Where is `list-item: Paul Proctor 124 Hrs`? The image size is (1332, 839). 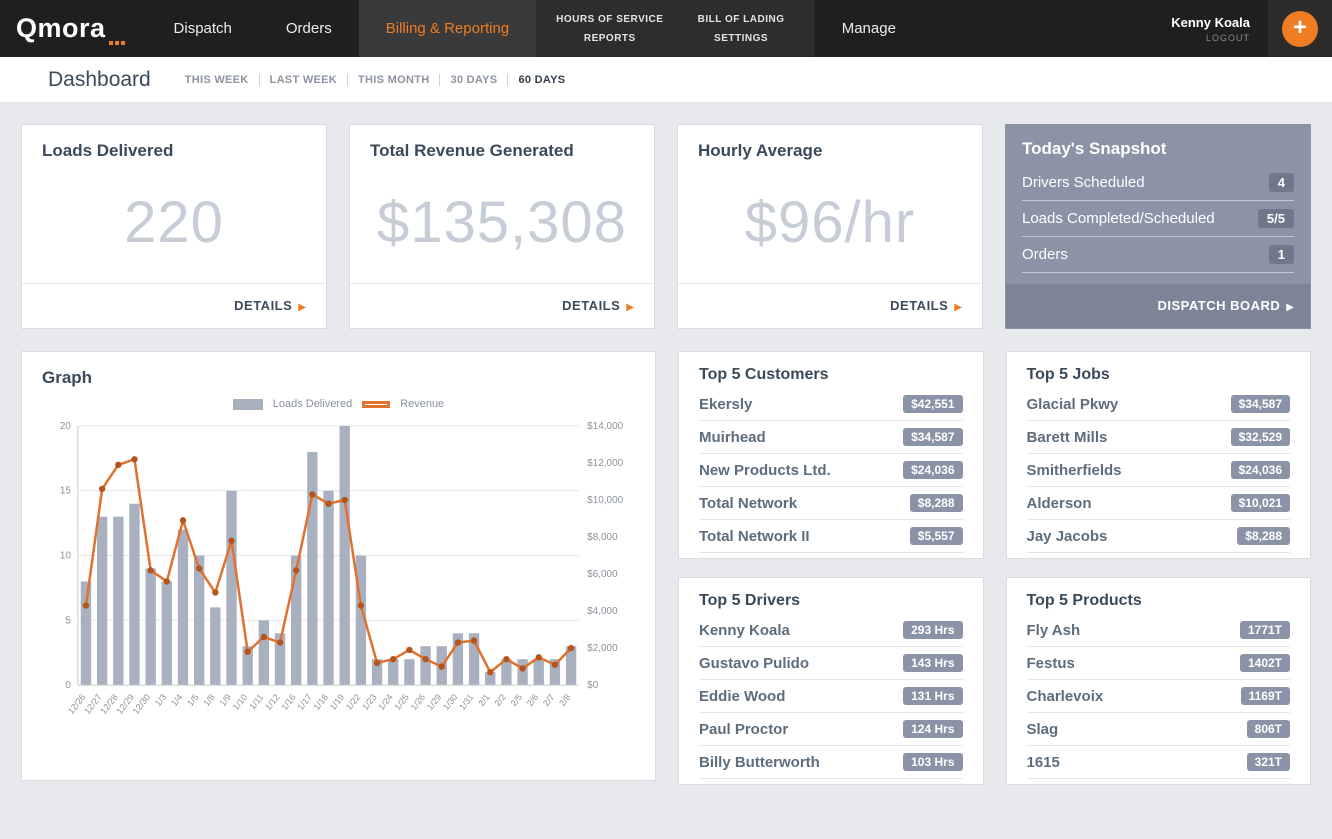
list-item: Paul Proctor 124 Hrs is located at coordinates (831, 729).